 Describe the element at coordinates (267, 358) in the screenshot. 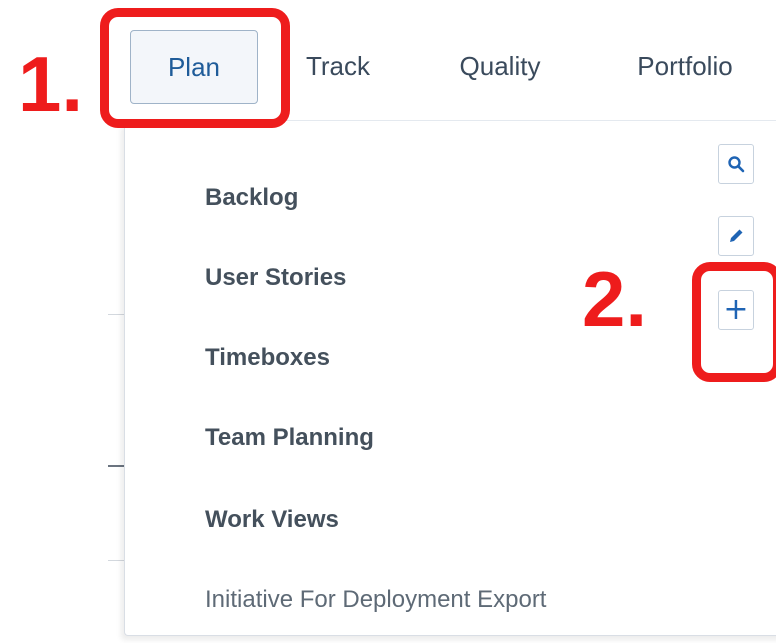

I see `menu-item-timeboxes: Timeboxes` at that location.